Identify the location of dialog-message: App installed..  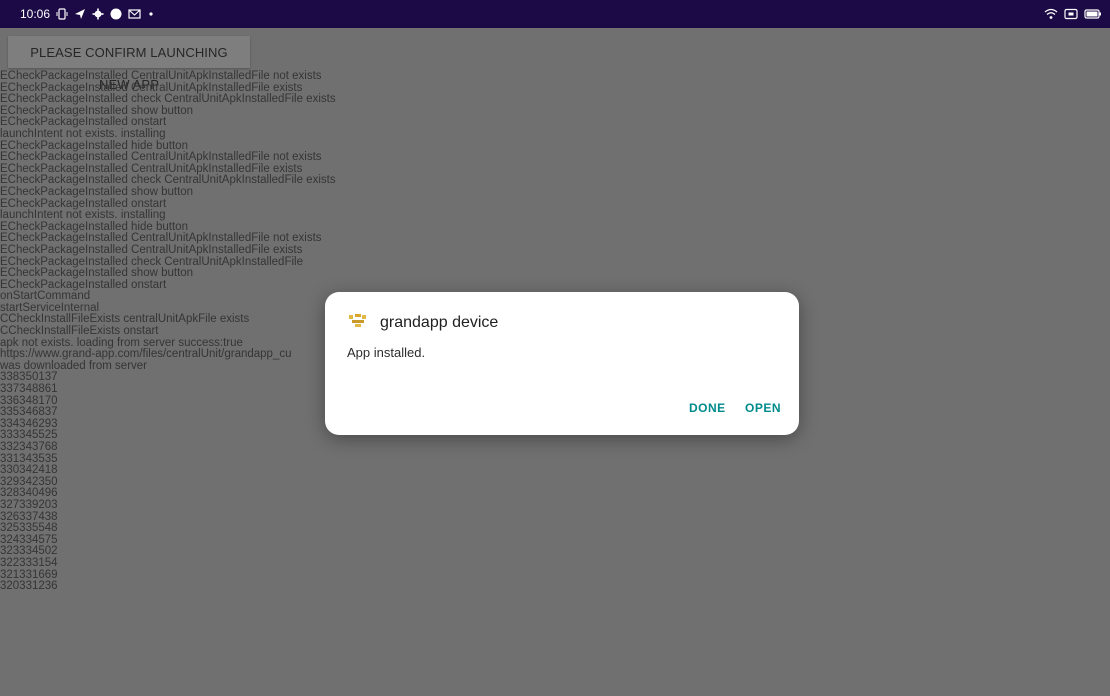
(386, 352).